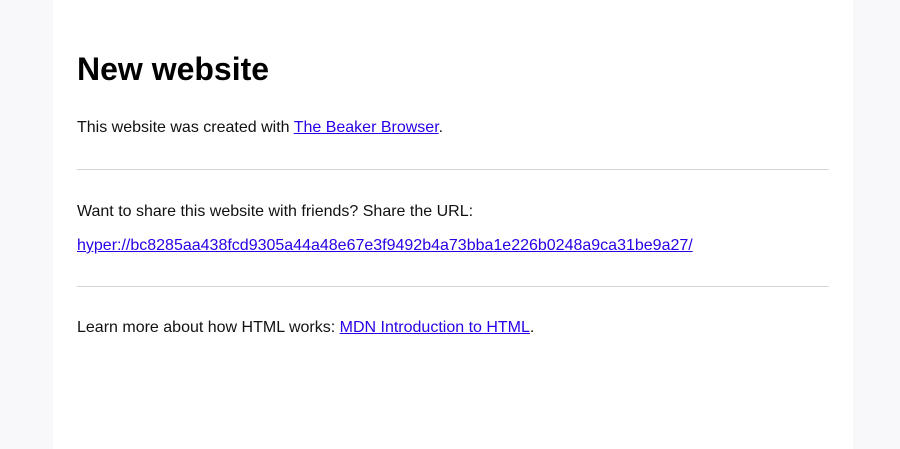 This screenshot has width=900, height=449. Describe the element at coordinates (435, 327) in the screenshot. I see `mdn-html-link: MDN Introduction to HTML` at that location.